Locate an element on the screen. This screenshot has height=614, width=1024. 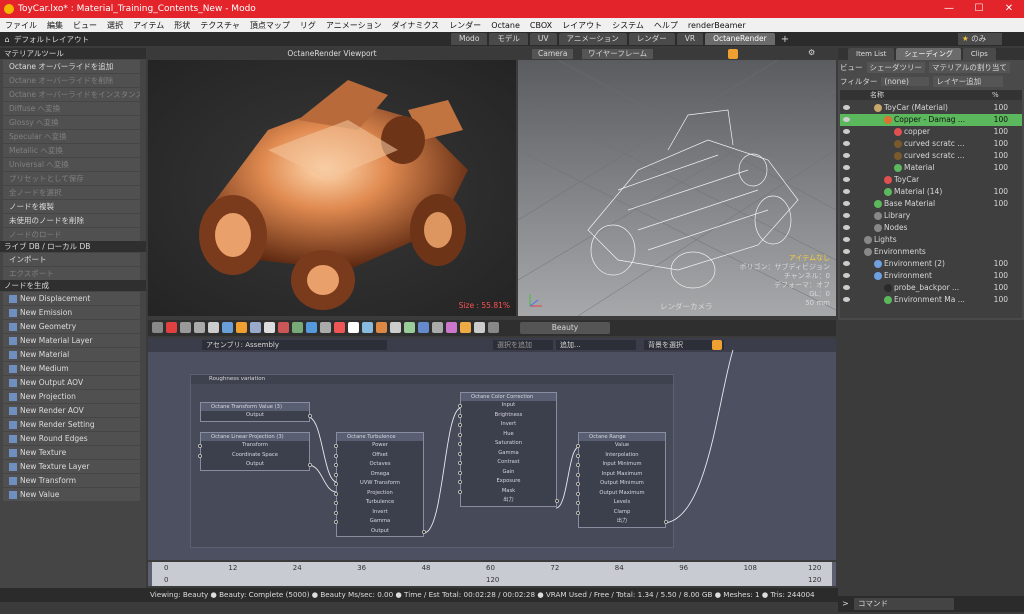
node-port: Value is located at coordinates (620, 446).